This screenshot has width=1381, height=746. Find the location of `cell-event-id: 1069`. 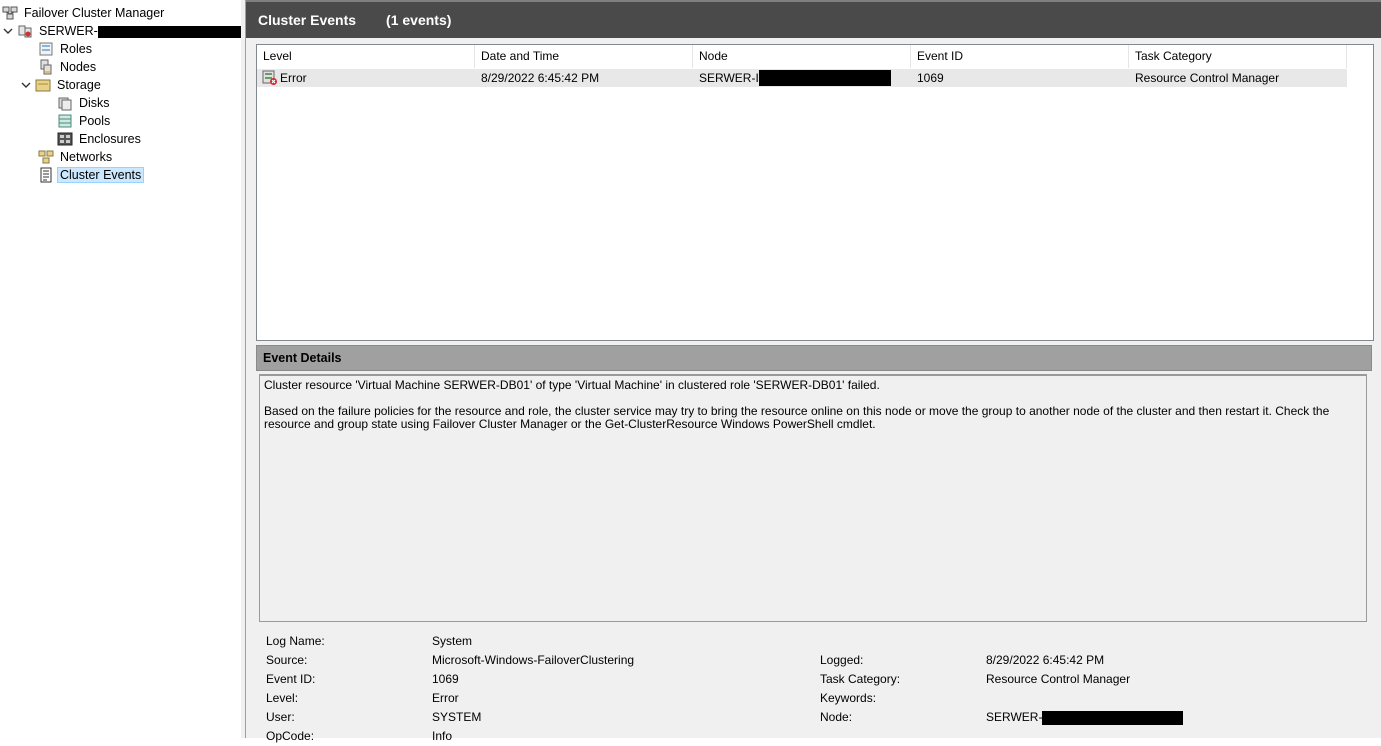

cell-event-id: 1069 is located at coordinates (930, 78).